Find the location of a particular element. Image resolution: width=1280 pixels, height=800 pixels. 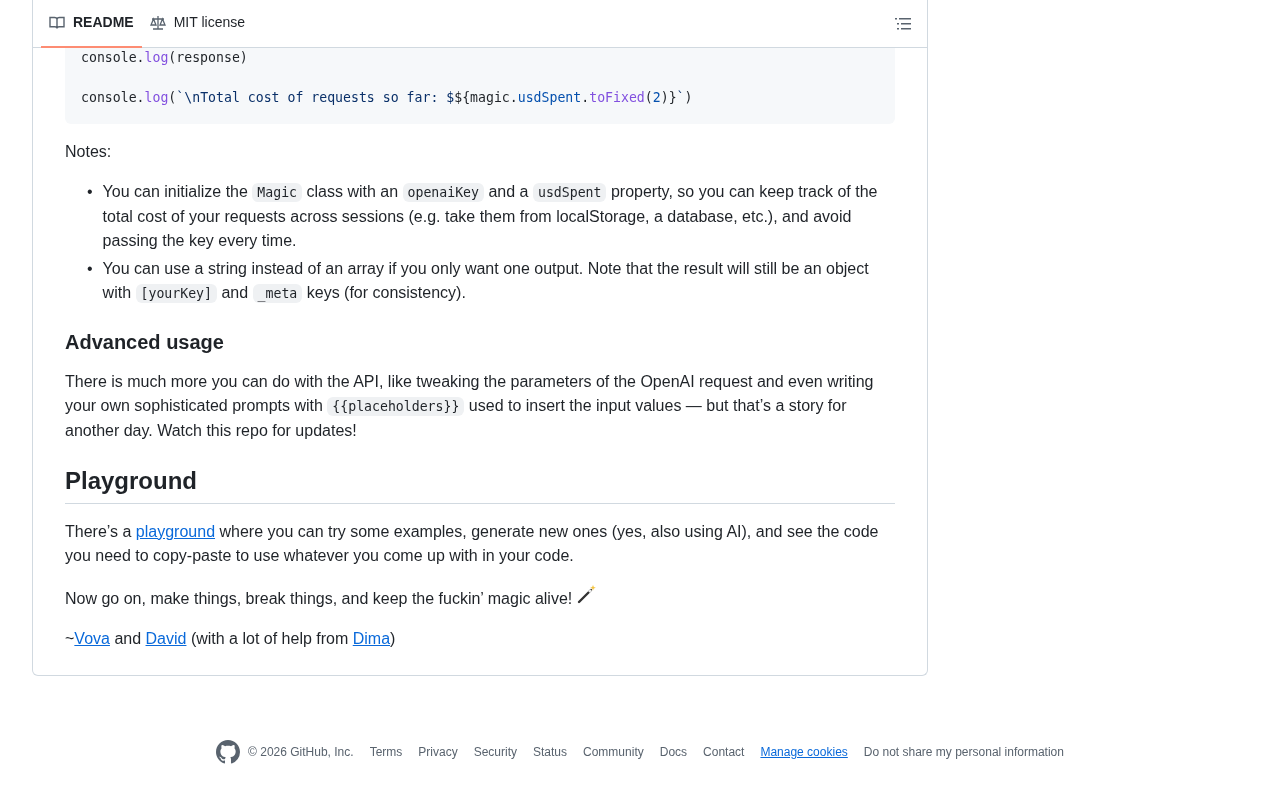

footer-link: Do not share my personal information is located at coordinates (963, 751).